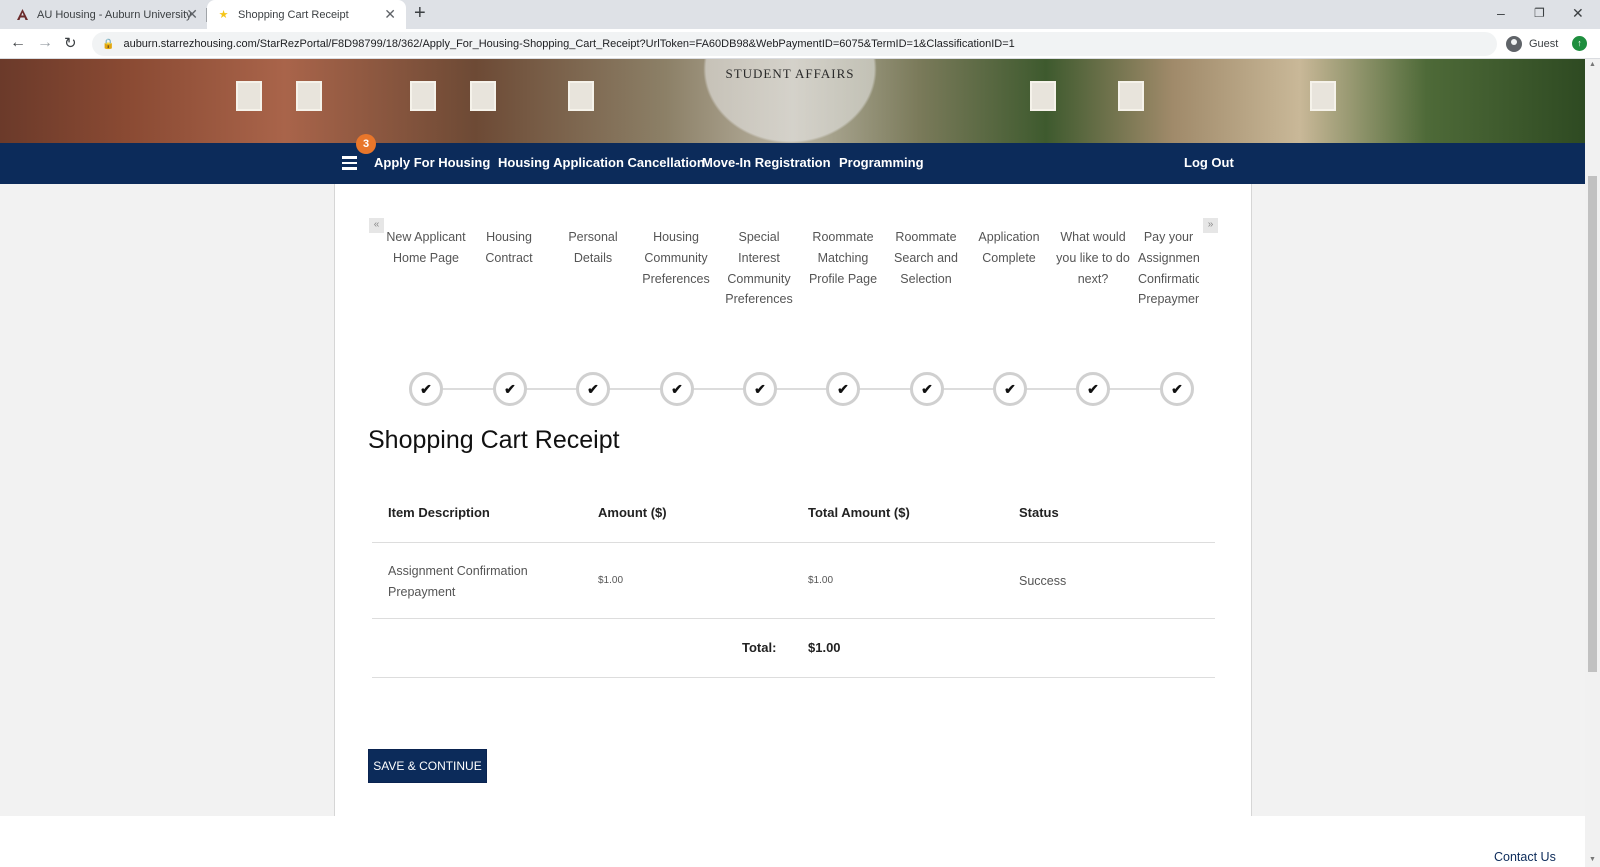  Describe the element at coordinates (790, 73) in the screenshot. I see `student-affairs-brand: STUDENT AFFAIRS` at that location.